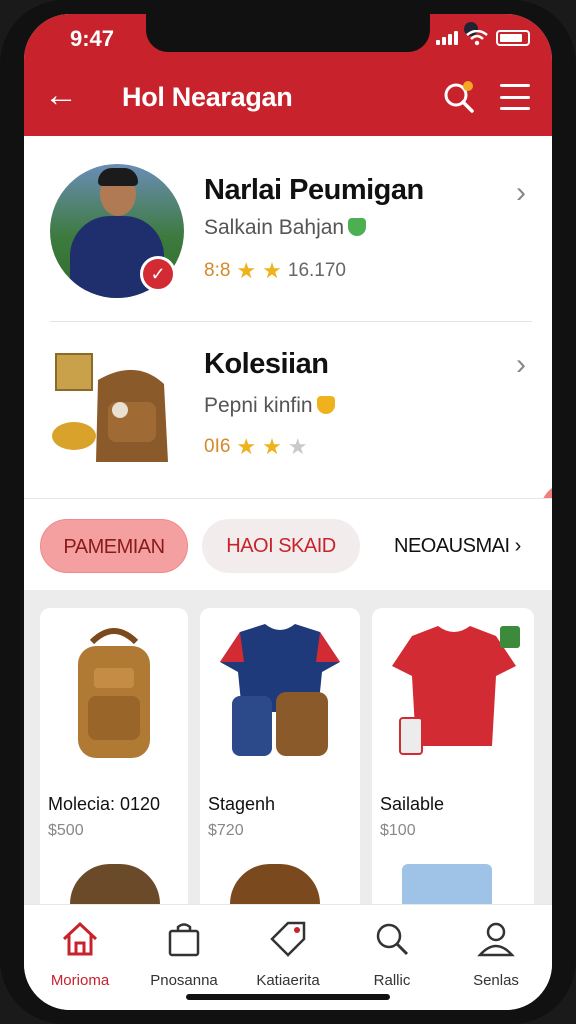 The image size is (576, 1024). What do you see at coordinates (469, 546) in the screenshot?
I see `tab-neoausmai: NEOAUSMAI ›` at bounding box center [469, 546].